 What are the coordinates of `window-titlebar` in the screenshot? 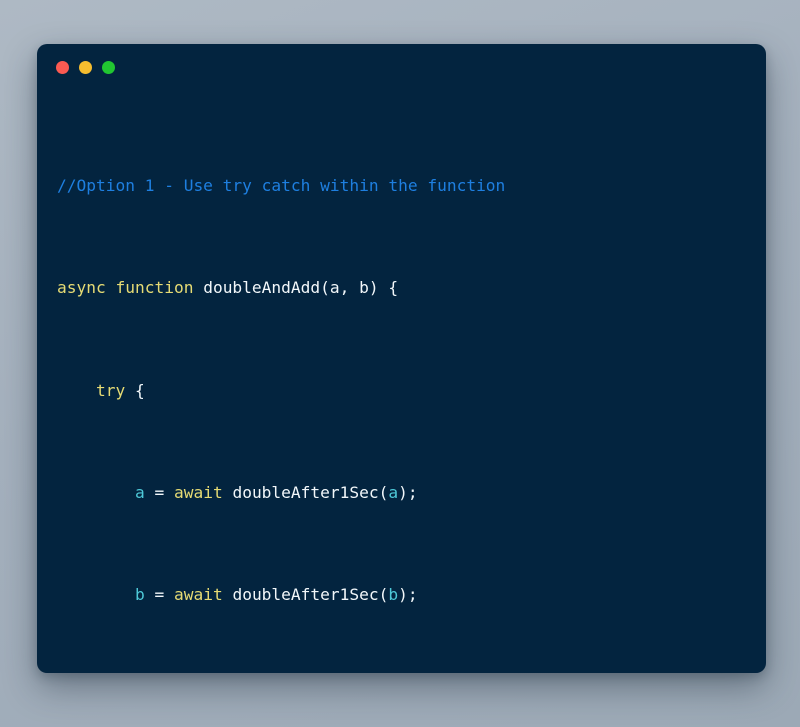 It's located at (401, 67).